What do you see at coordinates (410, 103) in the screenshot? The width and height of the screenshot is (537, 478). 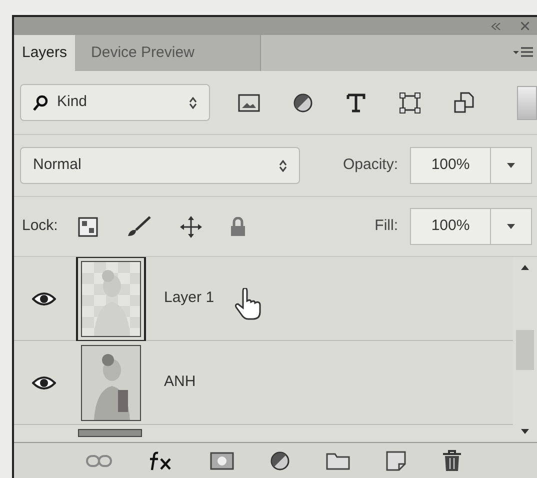 I see `shape-icon` at bounding box center [410, 103].